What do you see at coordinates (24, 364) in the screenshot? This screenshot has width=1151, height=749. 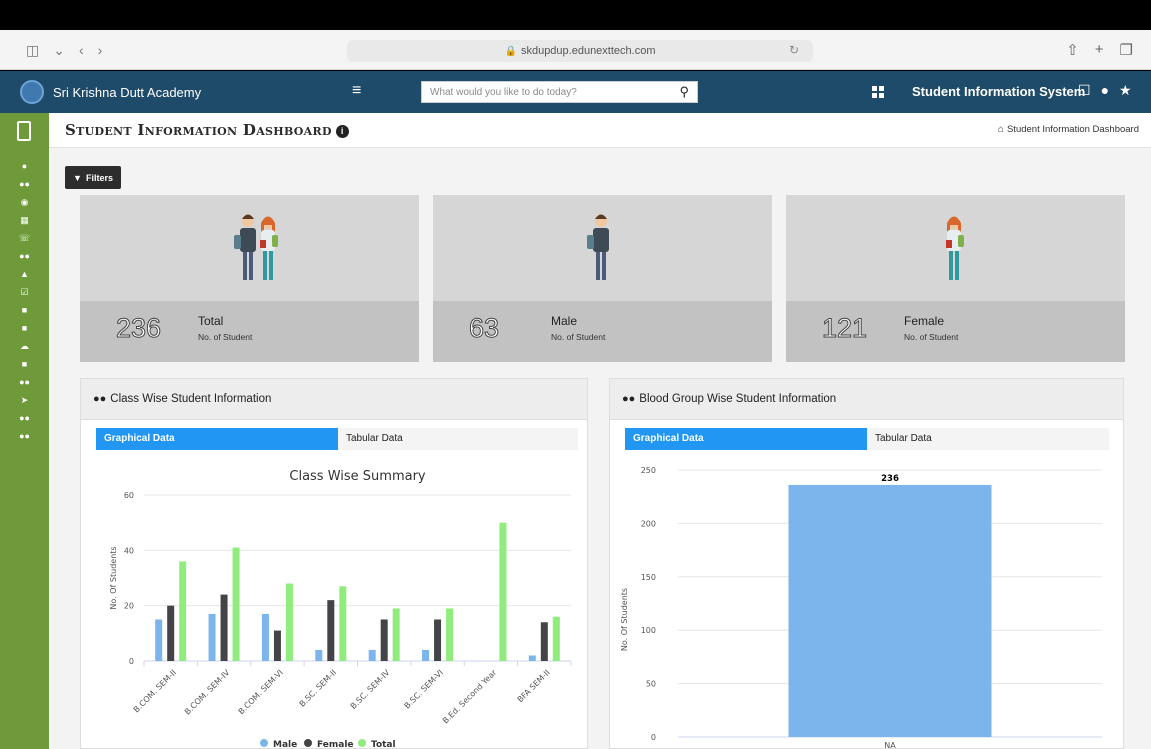 I see `sidebar-item-file-icon: ■` at bounding box center [24, 364].